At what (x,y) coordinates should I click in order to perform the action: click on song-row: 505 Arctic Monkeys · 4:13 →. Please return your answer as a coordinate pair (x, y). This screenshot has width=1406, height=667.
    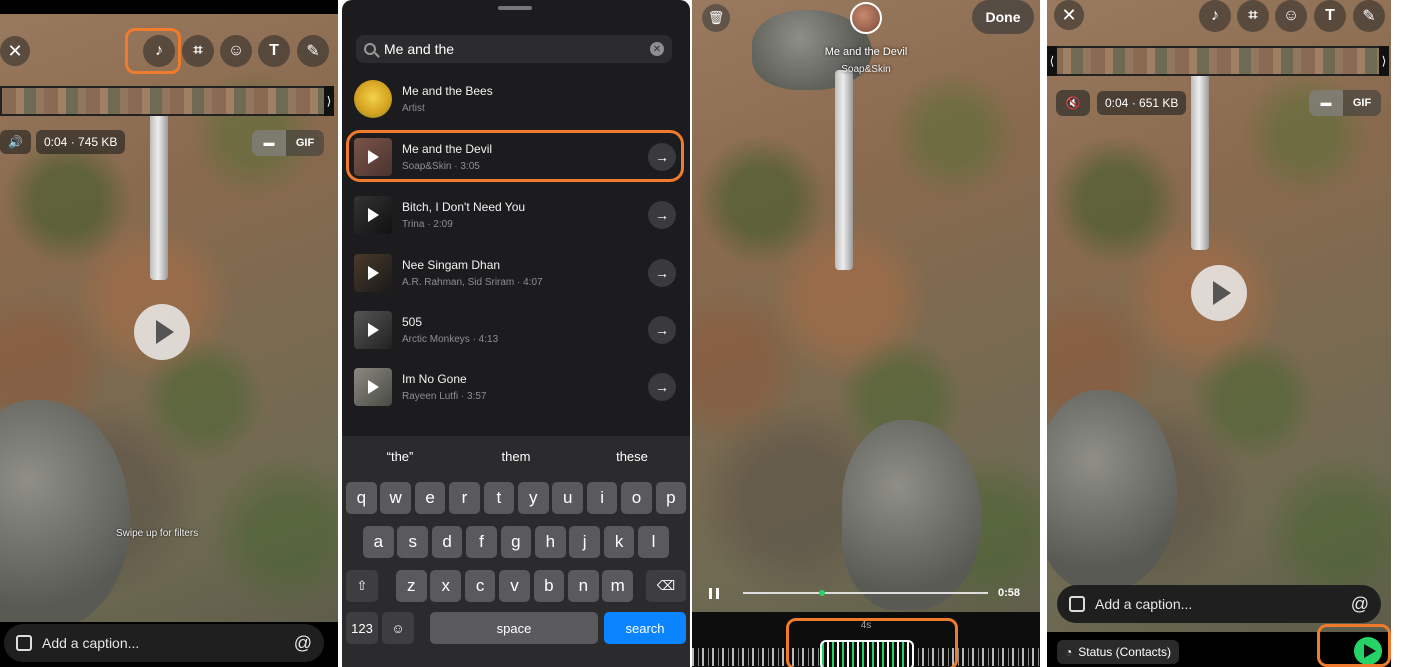
    Looking at the image, I should click on (517, 330).